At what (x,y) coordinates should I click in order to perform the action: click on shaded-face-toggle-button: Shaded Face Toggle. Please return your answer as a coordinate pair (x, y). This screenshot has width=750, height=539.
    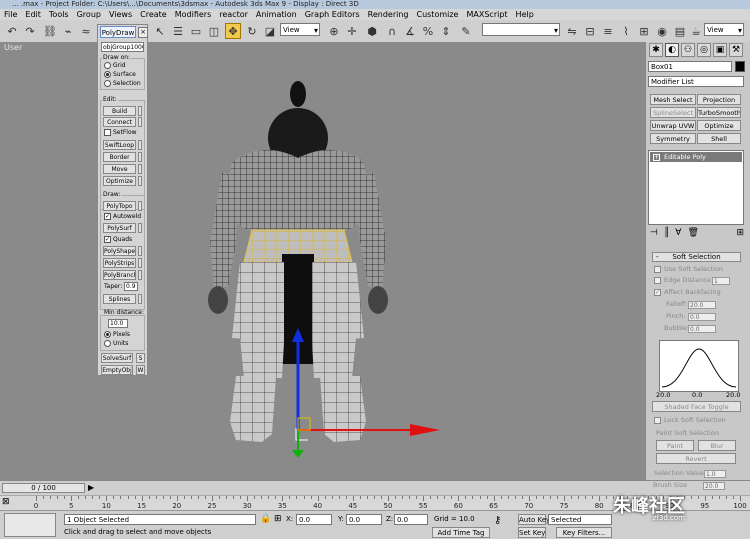
    Looking at the image, I should click on (696, 406).